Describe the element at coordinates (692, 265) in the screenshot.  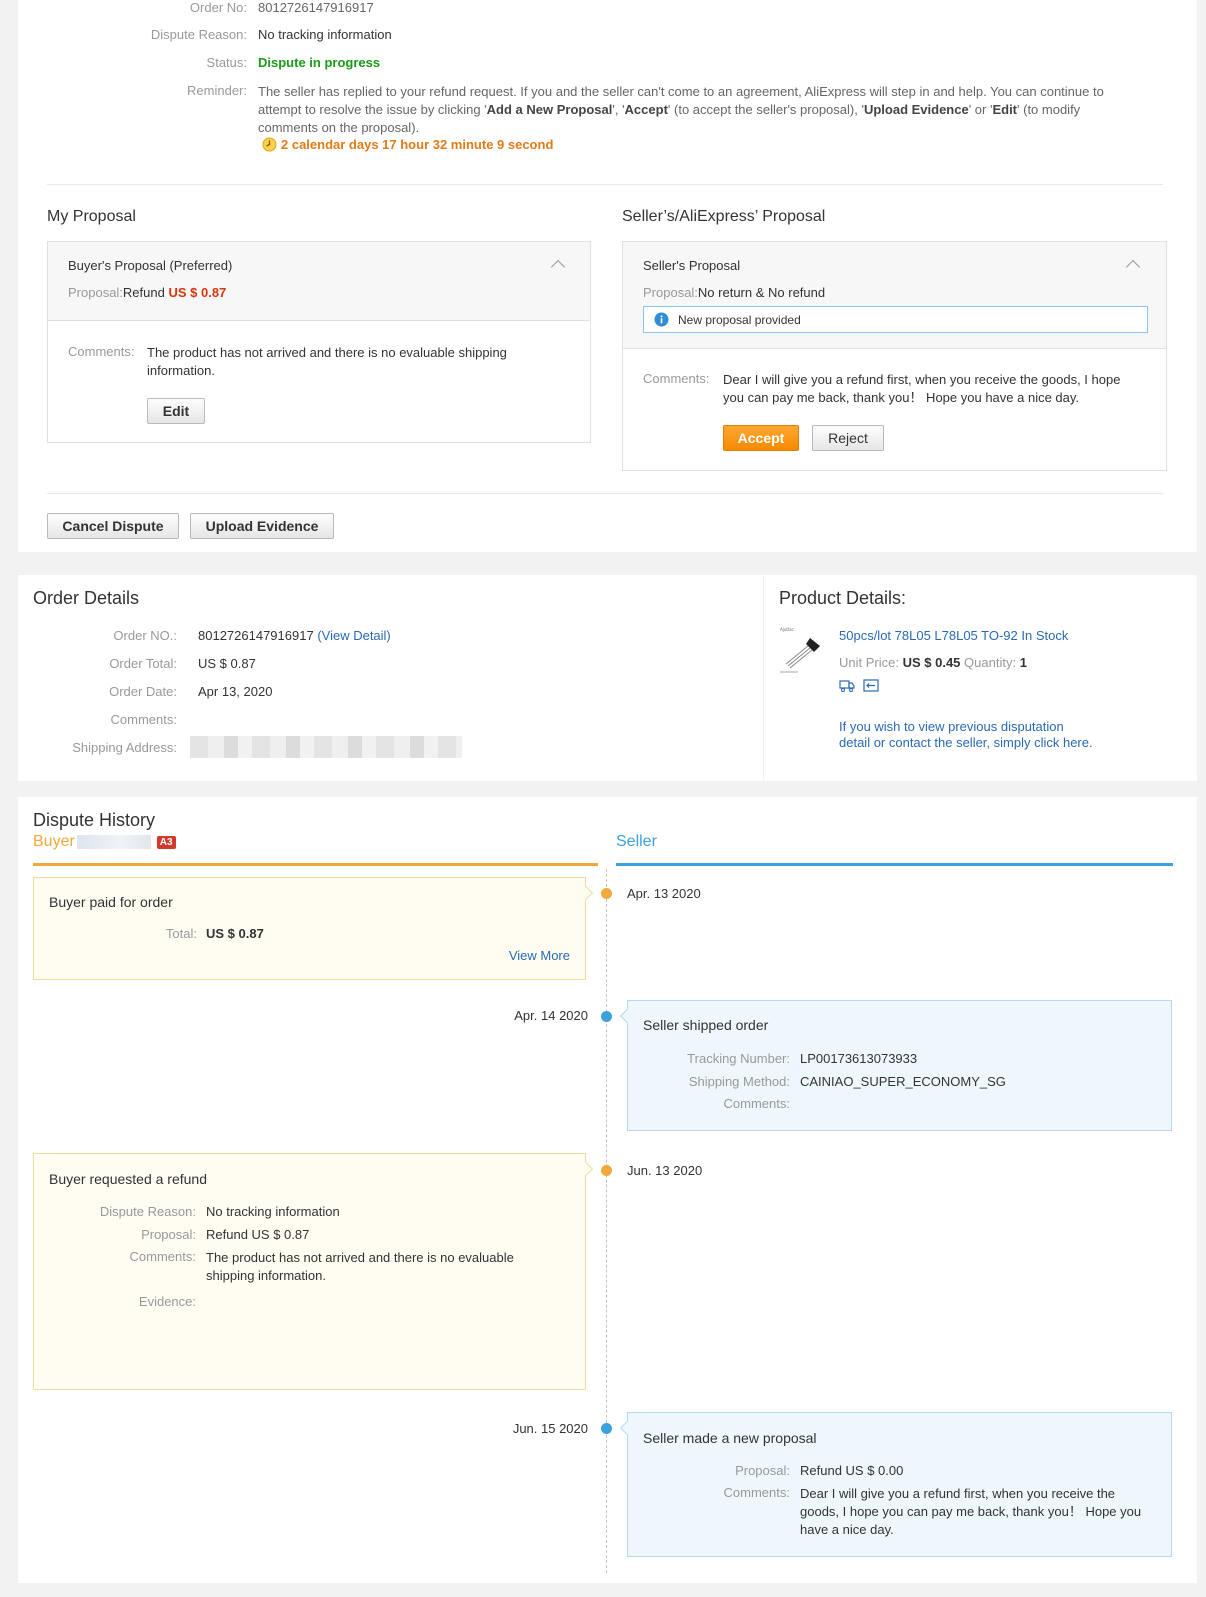
I see `seller-proposal-title: Seller's Proposal` at that location.